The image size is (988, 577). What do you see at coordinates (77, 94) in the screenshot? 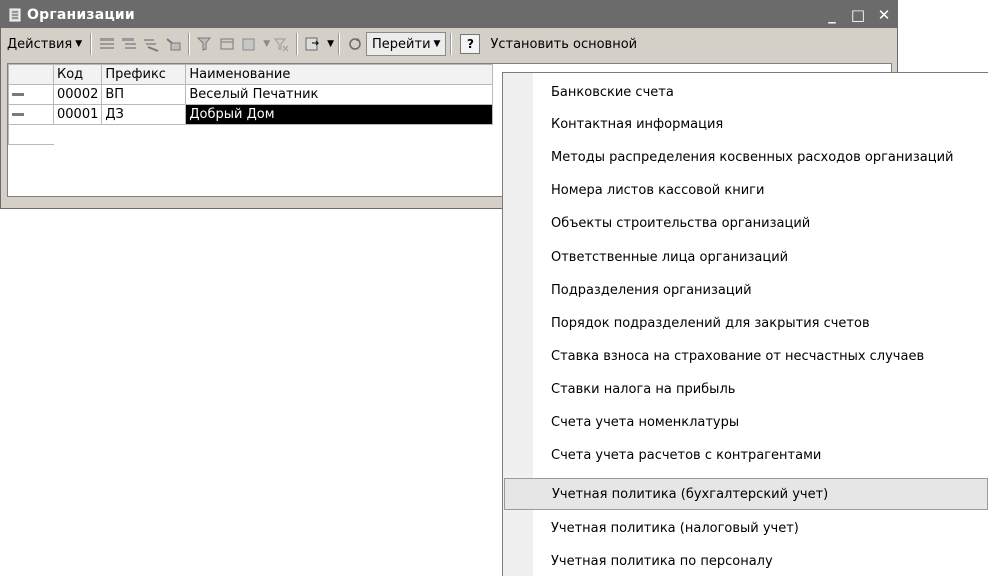
I see `code-cell: 00002` at bounding box center [77, 94].